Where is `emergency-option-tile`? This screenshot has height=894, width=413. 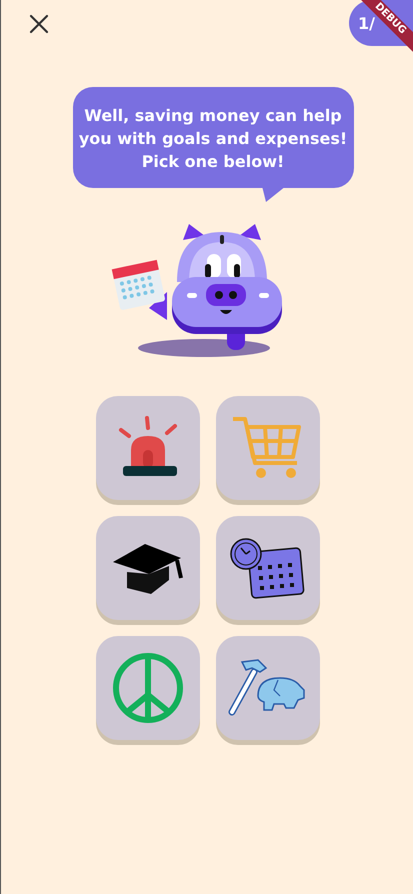
emergency-option-tile is located at coordinates (148, 448).